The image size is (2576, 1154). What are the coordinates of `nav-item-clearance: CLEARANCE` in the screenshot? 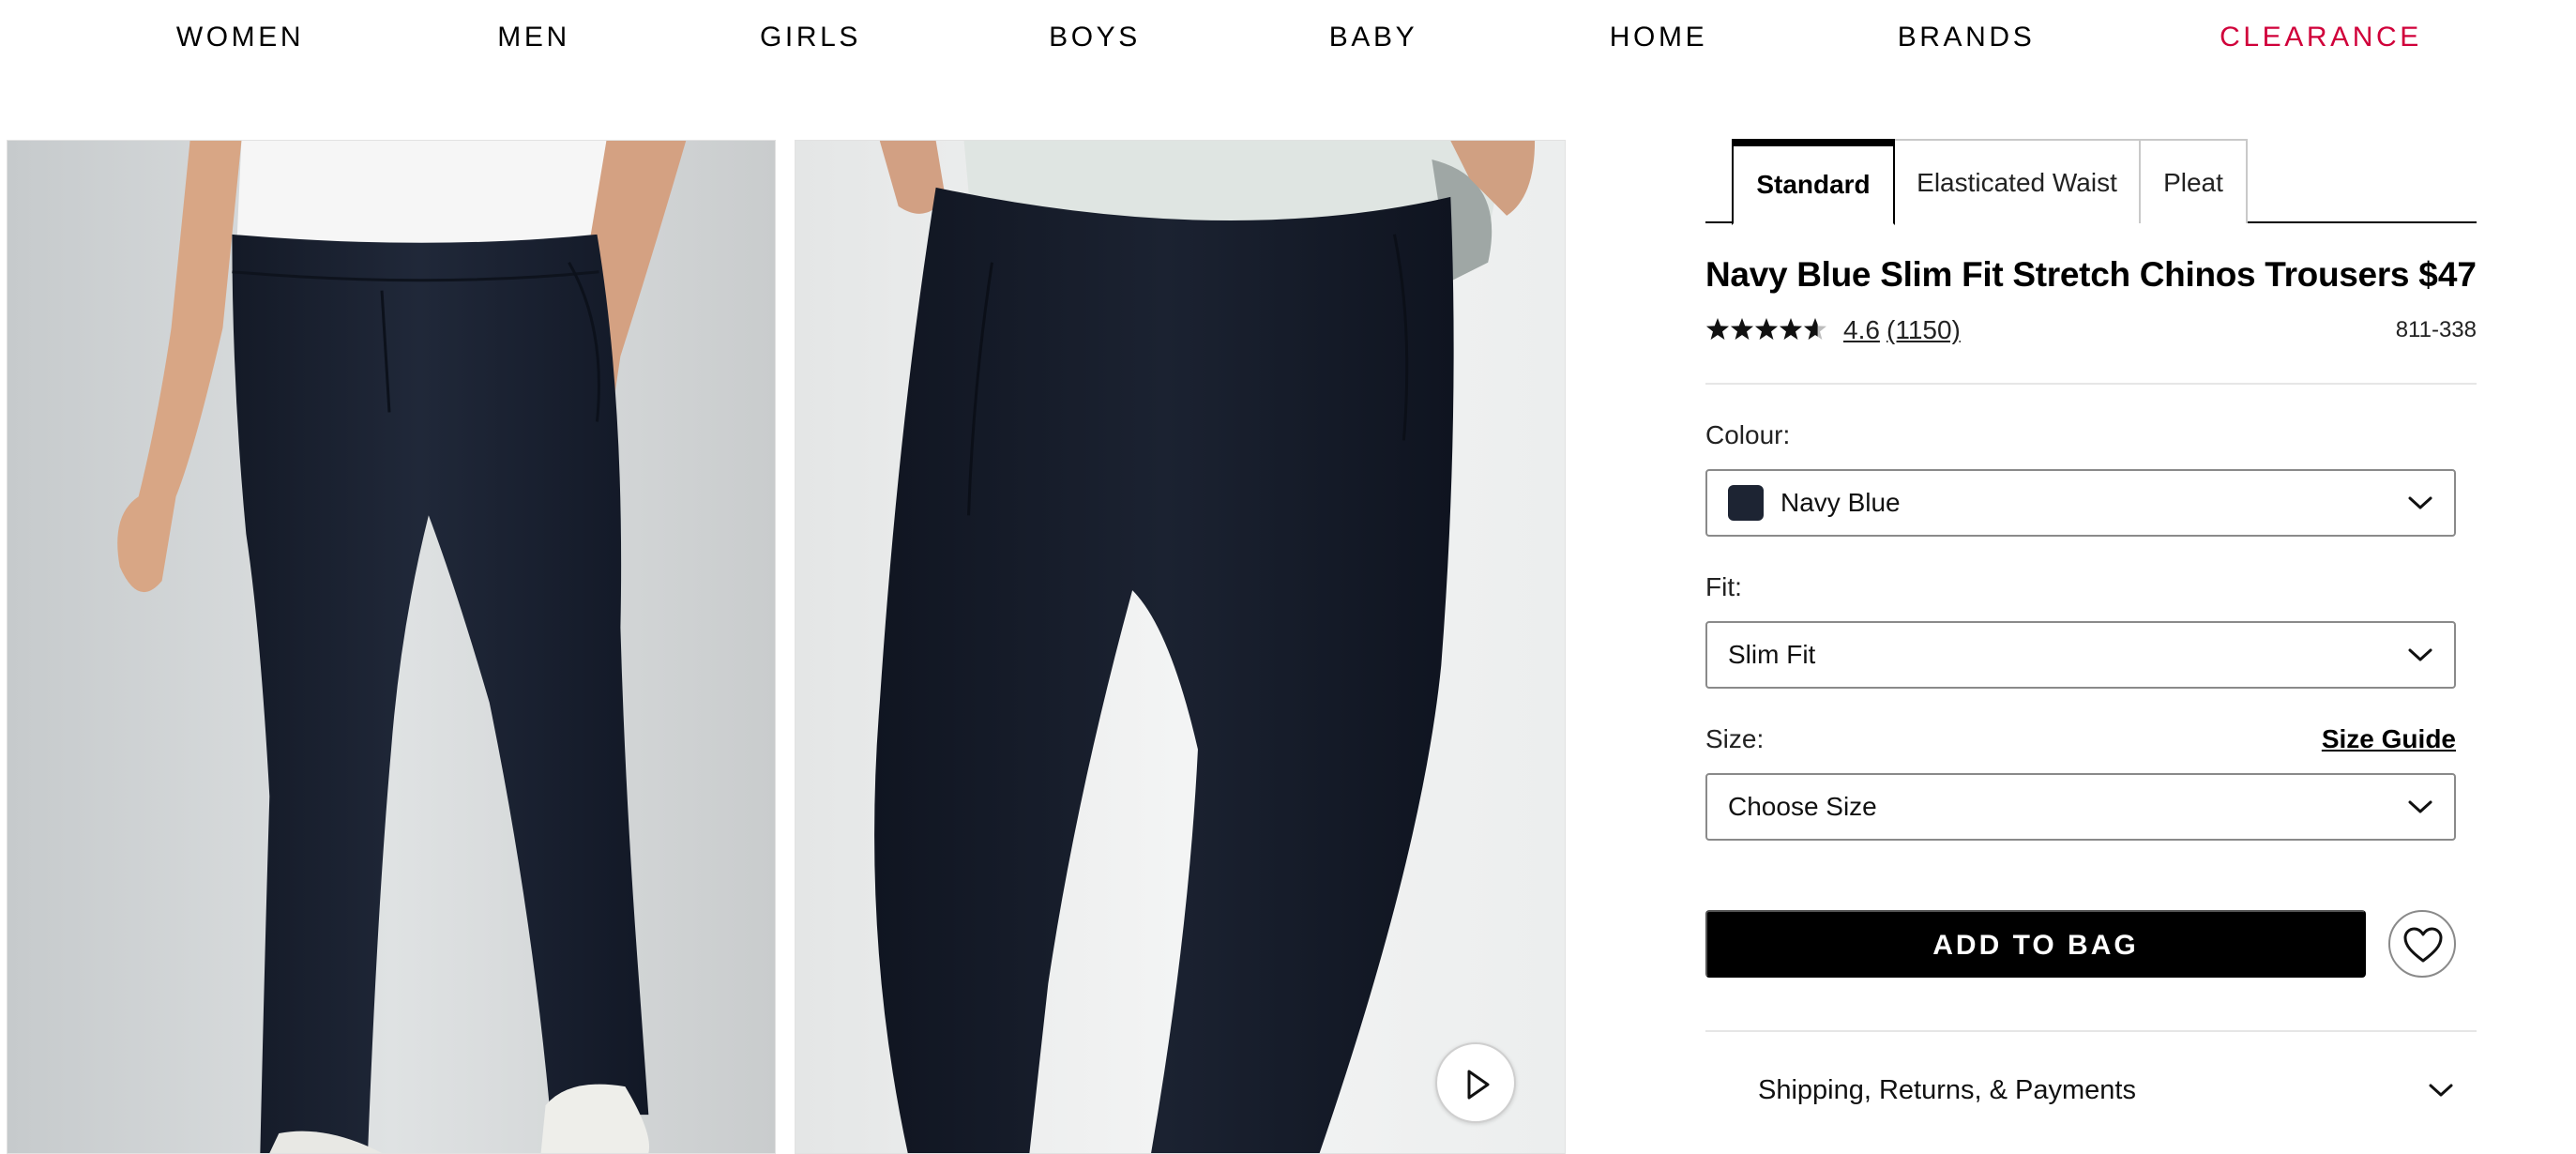 It's located at (2321, 37).